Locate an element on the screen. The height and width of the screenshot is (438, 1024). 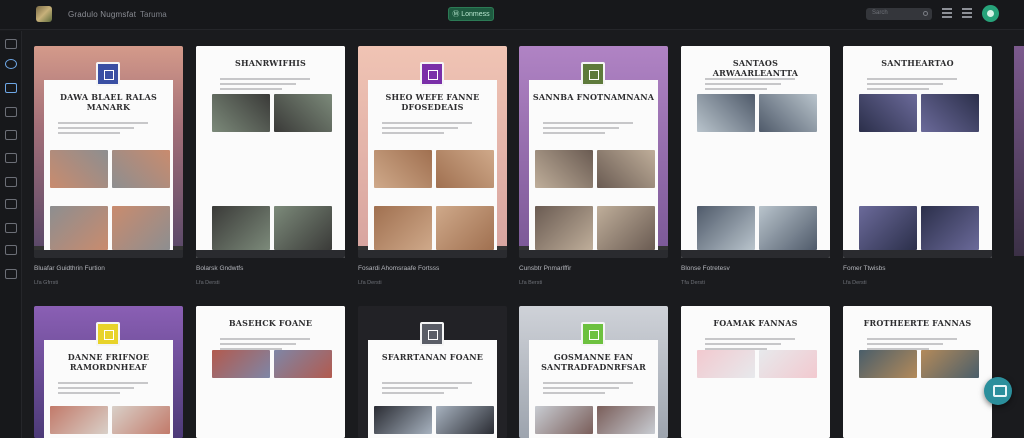
card-name: Cunsbtr Pnmarlffir is located at coordinates (593, 268).